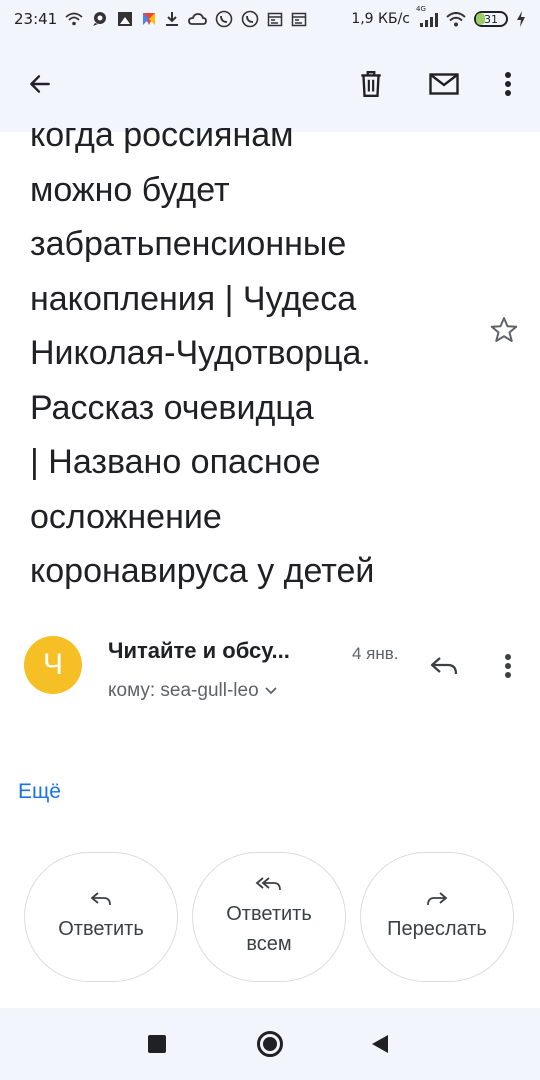 This screenshot has height=1080, width=540. Describe the element at coordinates (162, 135) in the screenshot. I see `body-line: когда россиянам` at that location.